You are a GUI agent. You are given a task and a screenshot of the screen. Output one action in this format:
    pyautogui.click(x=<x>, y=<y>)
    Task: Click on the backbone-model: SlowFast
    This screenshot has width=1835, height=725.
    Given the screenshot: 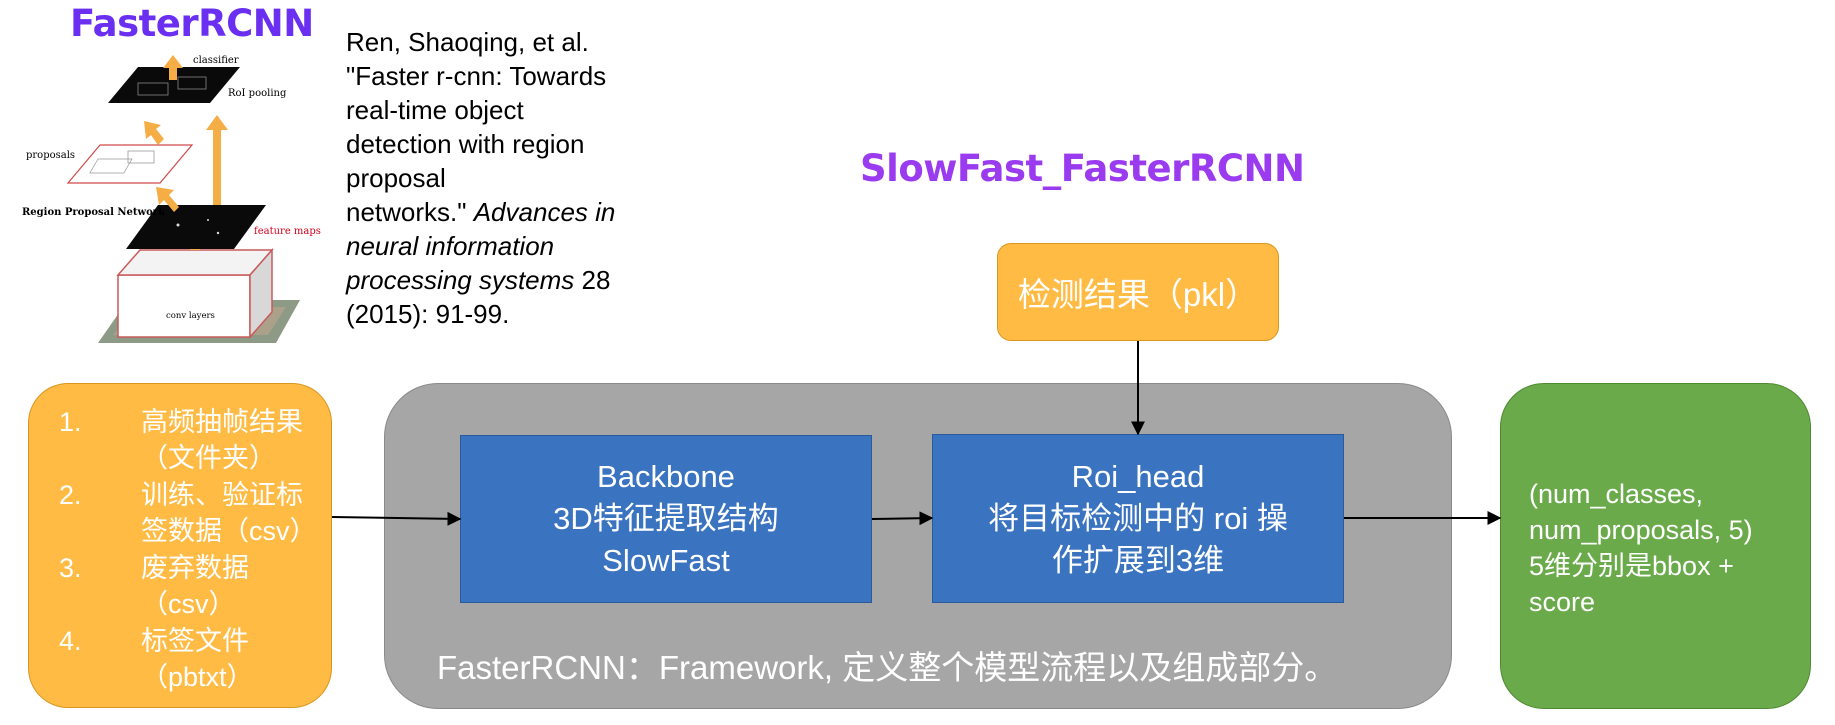 What is the action you would take?
    pyautogui.click(x=666, y=560)
    